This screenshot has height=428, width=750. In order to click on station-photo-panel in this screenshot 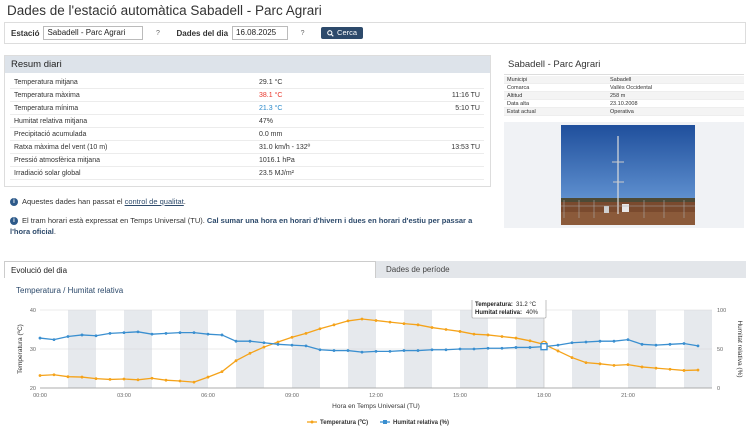, I will do `click(624, 175)`.